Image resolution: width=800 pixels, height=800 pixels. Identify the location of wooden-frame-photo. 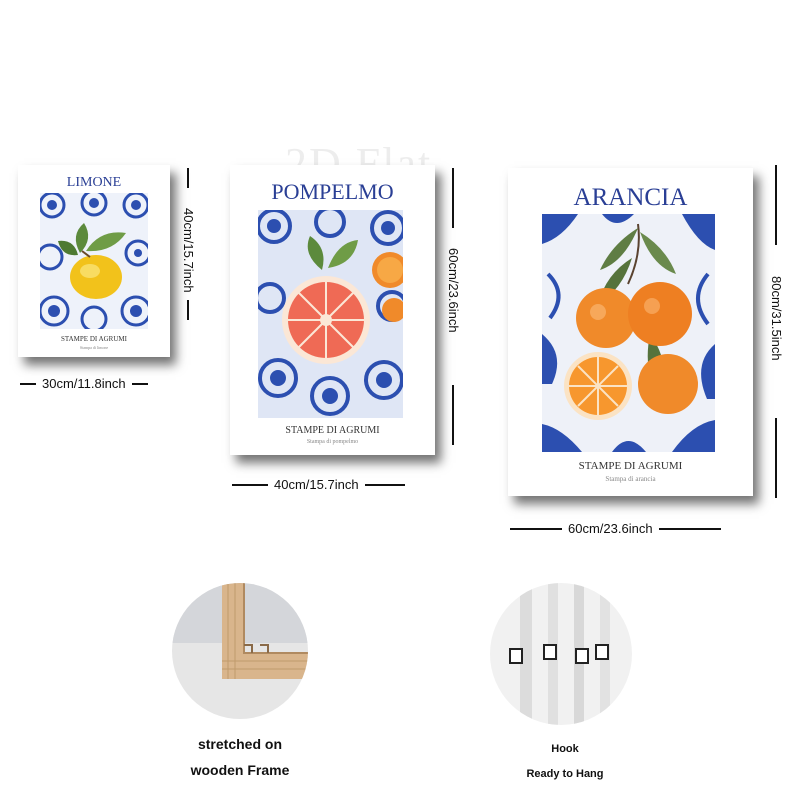
(240, 651).